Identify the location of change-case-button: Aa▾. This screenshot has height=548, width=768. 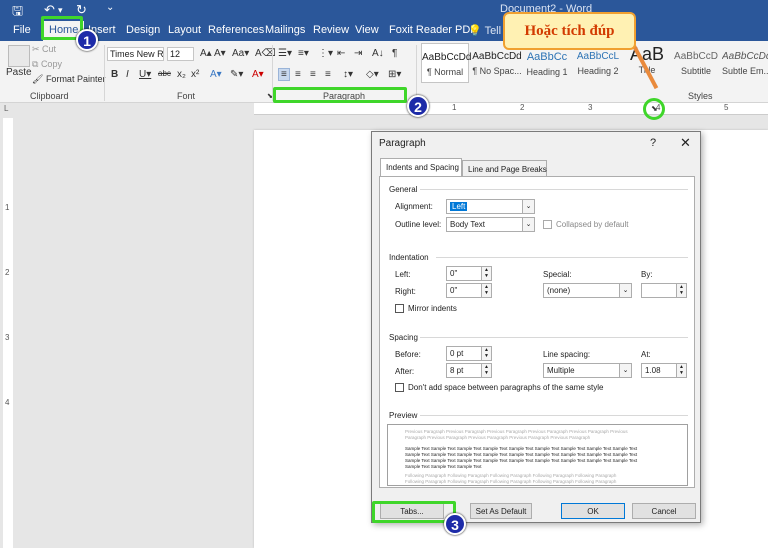
(240, 53).